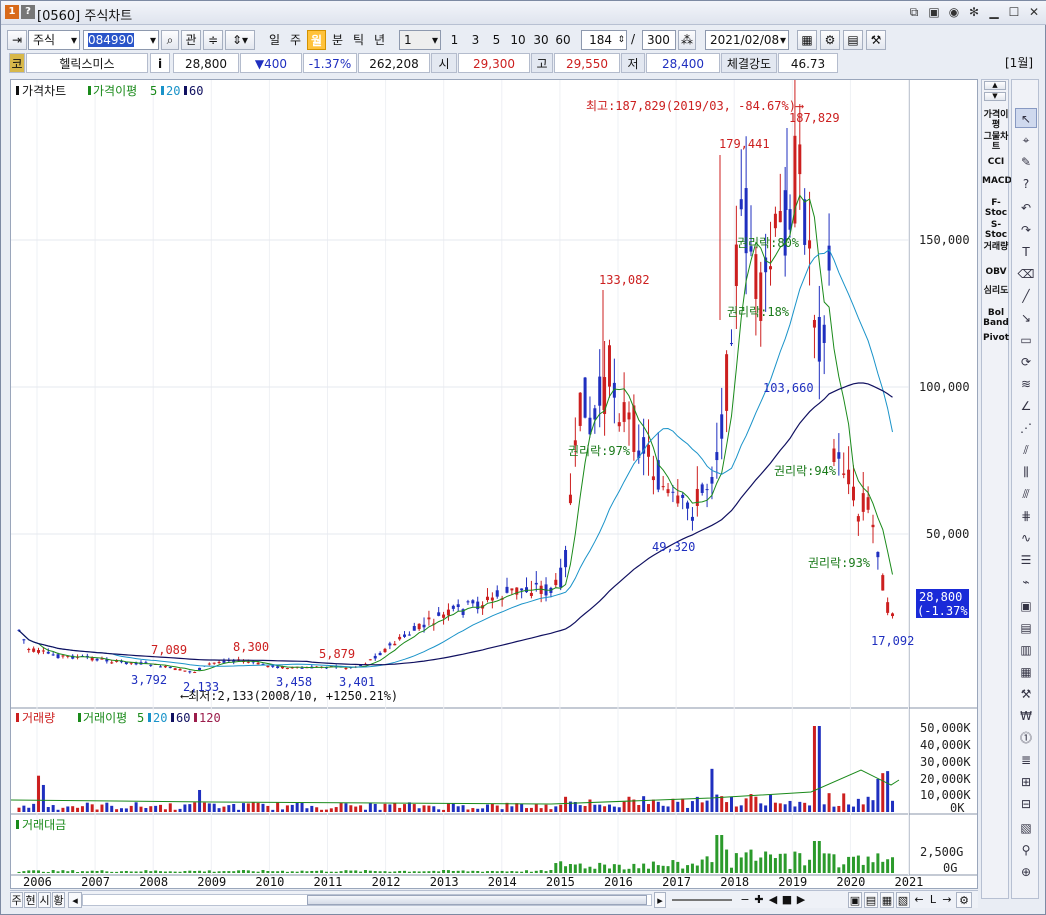  I want to click on maximize-icon: ☐, so click(1014, 12).